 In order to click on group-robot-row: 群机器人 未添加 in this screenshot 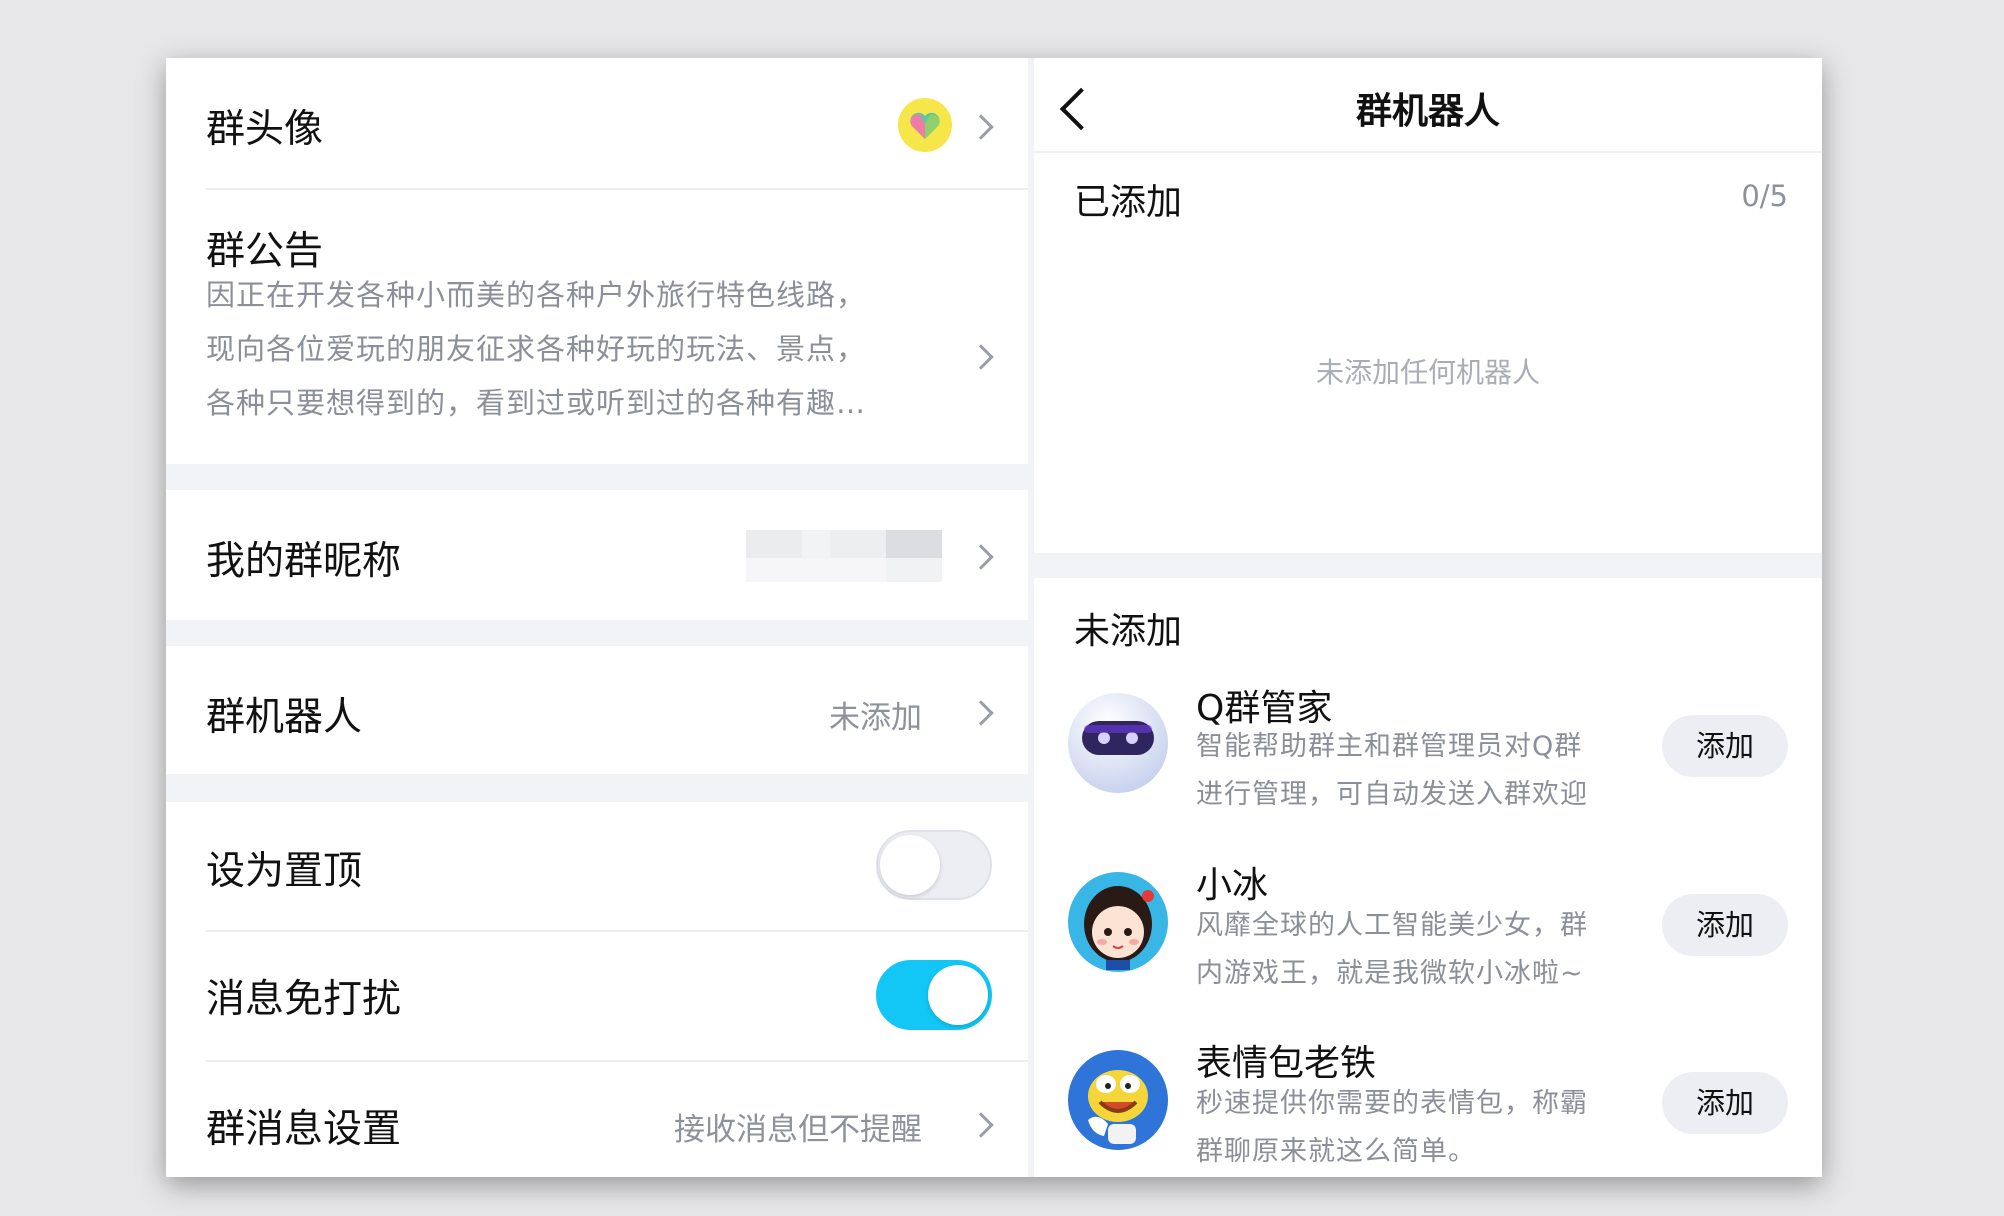, I will do `click(597, 710)`.